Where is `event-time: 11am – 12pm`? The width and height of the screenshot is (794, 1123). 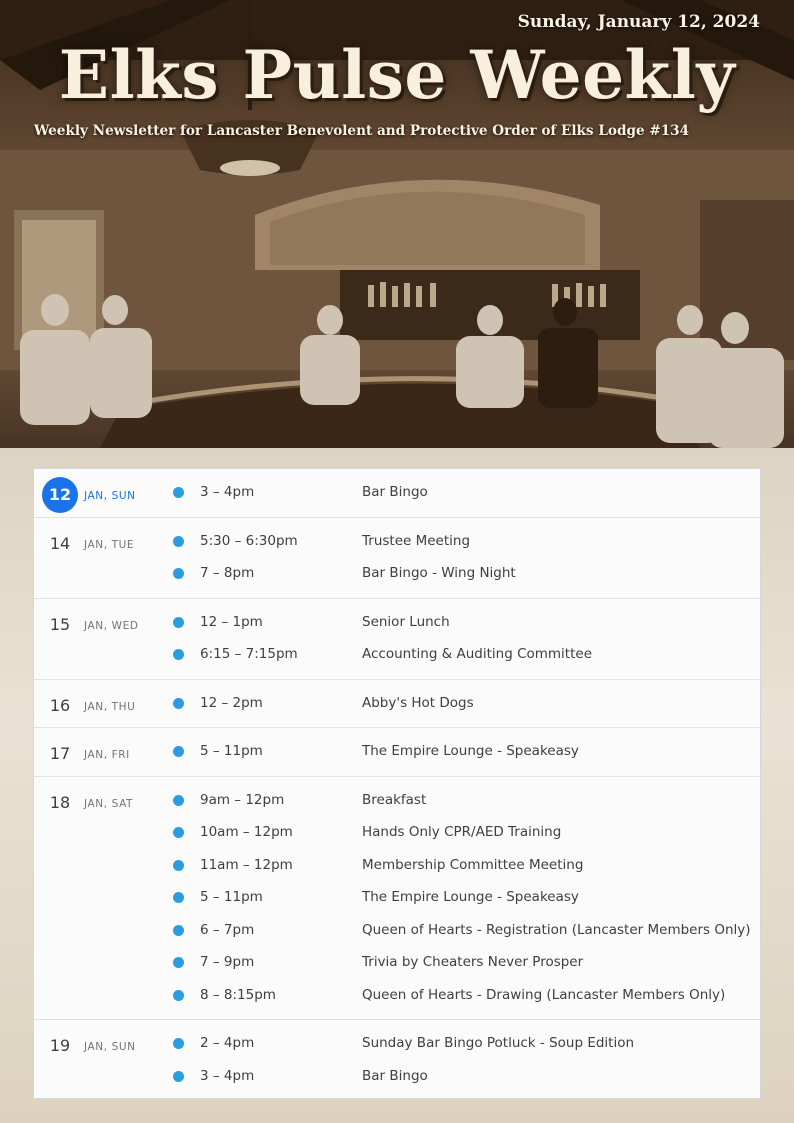
event-time: 11am – 12pm is located at coordinates (246, 864).